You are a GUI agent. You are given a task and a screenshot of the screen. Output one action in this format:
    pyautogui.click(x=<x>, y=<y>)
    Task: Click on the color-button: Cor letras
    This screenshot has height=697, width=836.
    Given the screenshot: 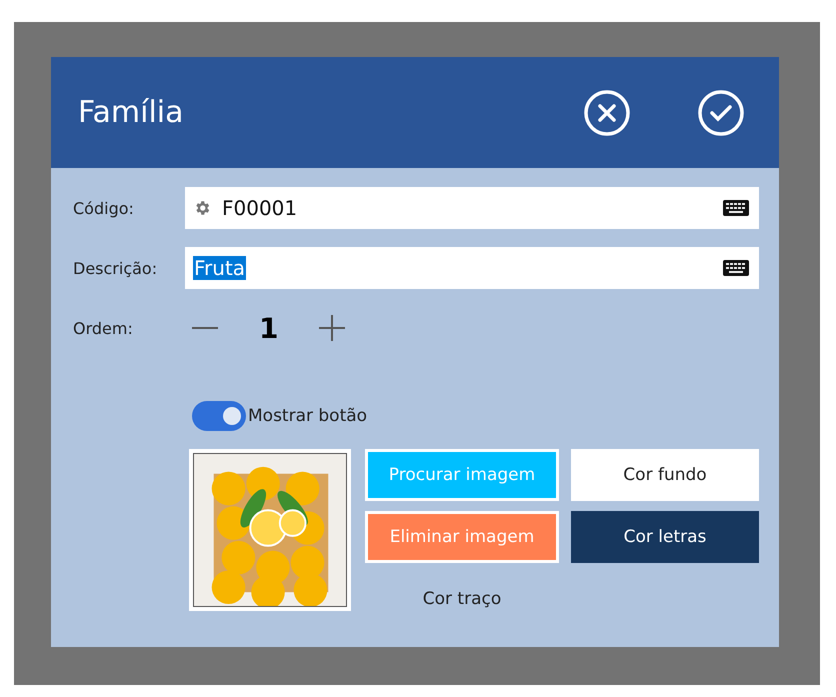 What is the action you would take?
    pyautogui.click(x=665, y=537)
    